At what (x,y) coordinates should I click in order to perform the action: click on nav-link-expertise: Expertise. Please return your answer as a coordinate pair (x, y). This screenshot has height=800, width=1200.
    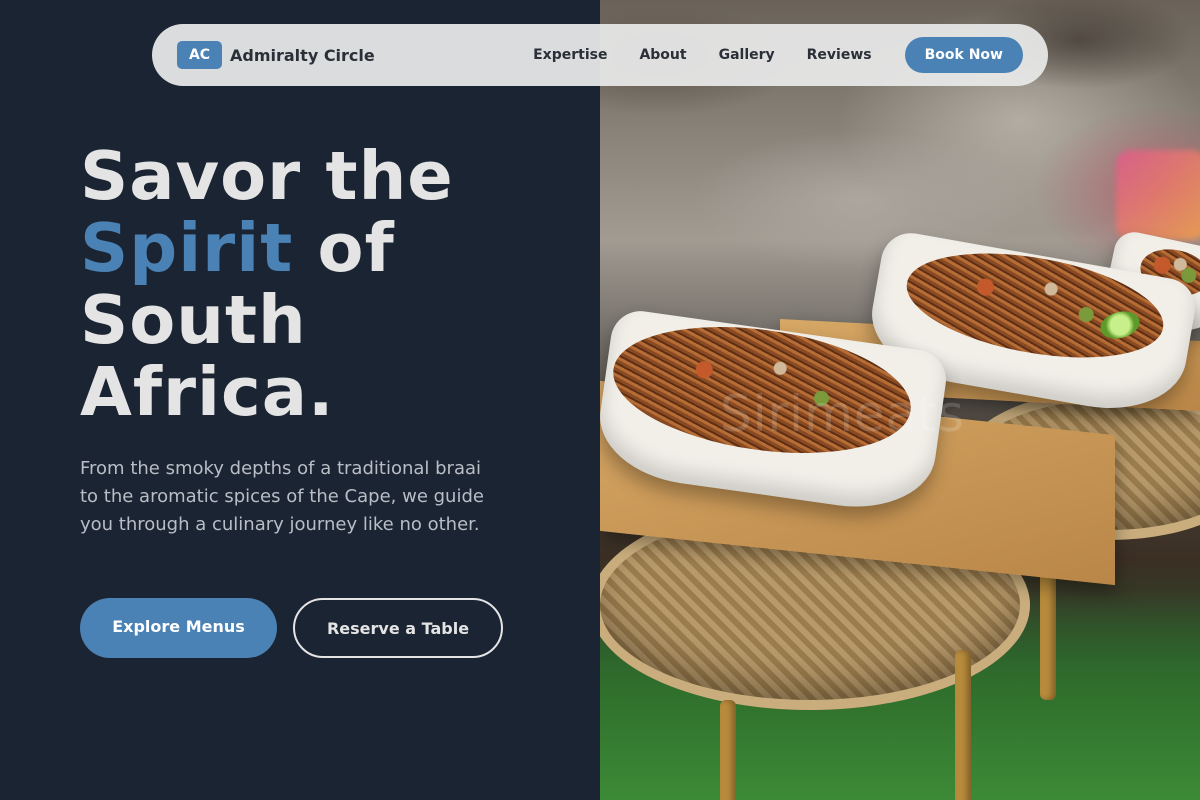
    Looking at the image, I should click on (570, 55).